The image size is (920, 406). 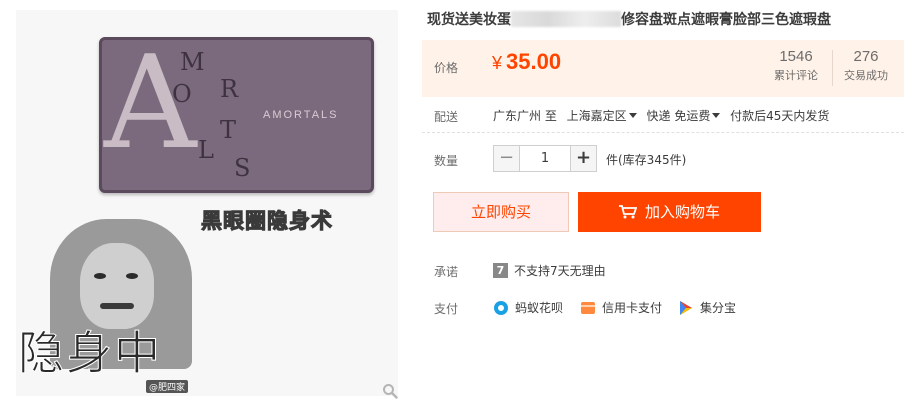 What do you see at coordinates (497, 63) in the screenshot?
I see `currency-symbol: ¥` at bounding box center [497, 63].